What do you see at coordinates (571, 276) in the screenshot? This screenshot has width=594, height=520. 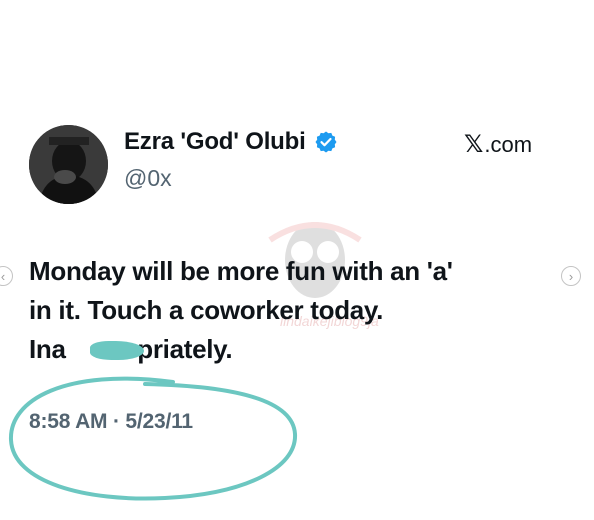 I see `carousel-next-button: ›` at bounding box center [571, 276].